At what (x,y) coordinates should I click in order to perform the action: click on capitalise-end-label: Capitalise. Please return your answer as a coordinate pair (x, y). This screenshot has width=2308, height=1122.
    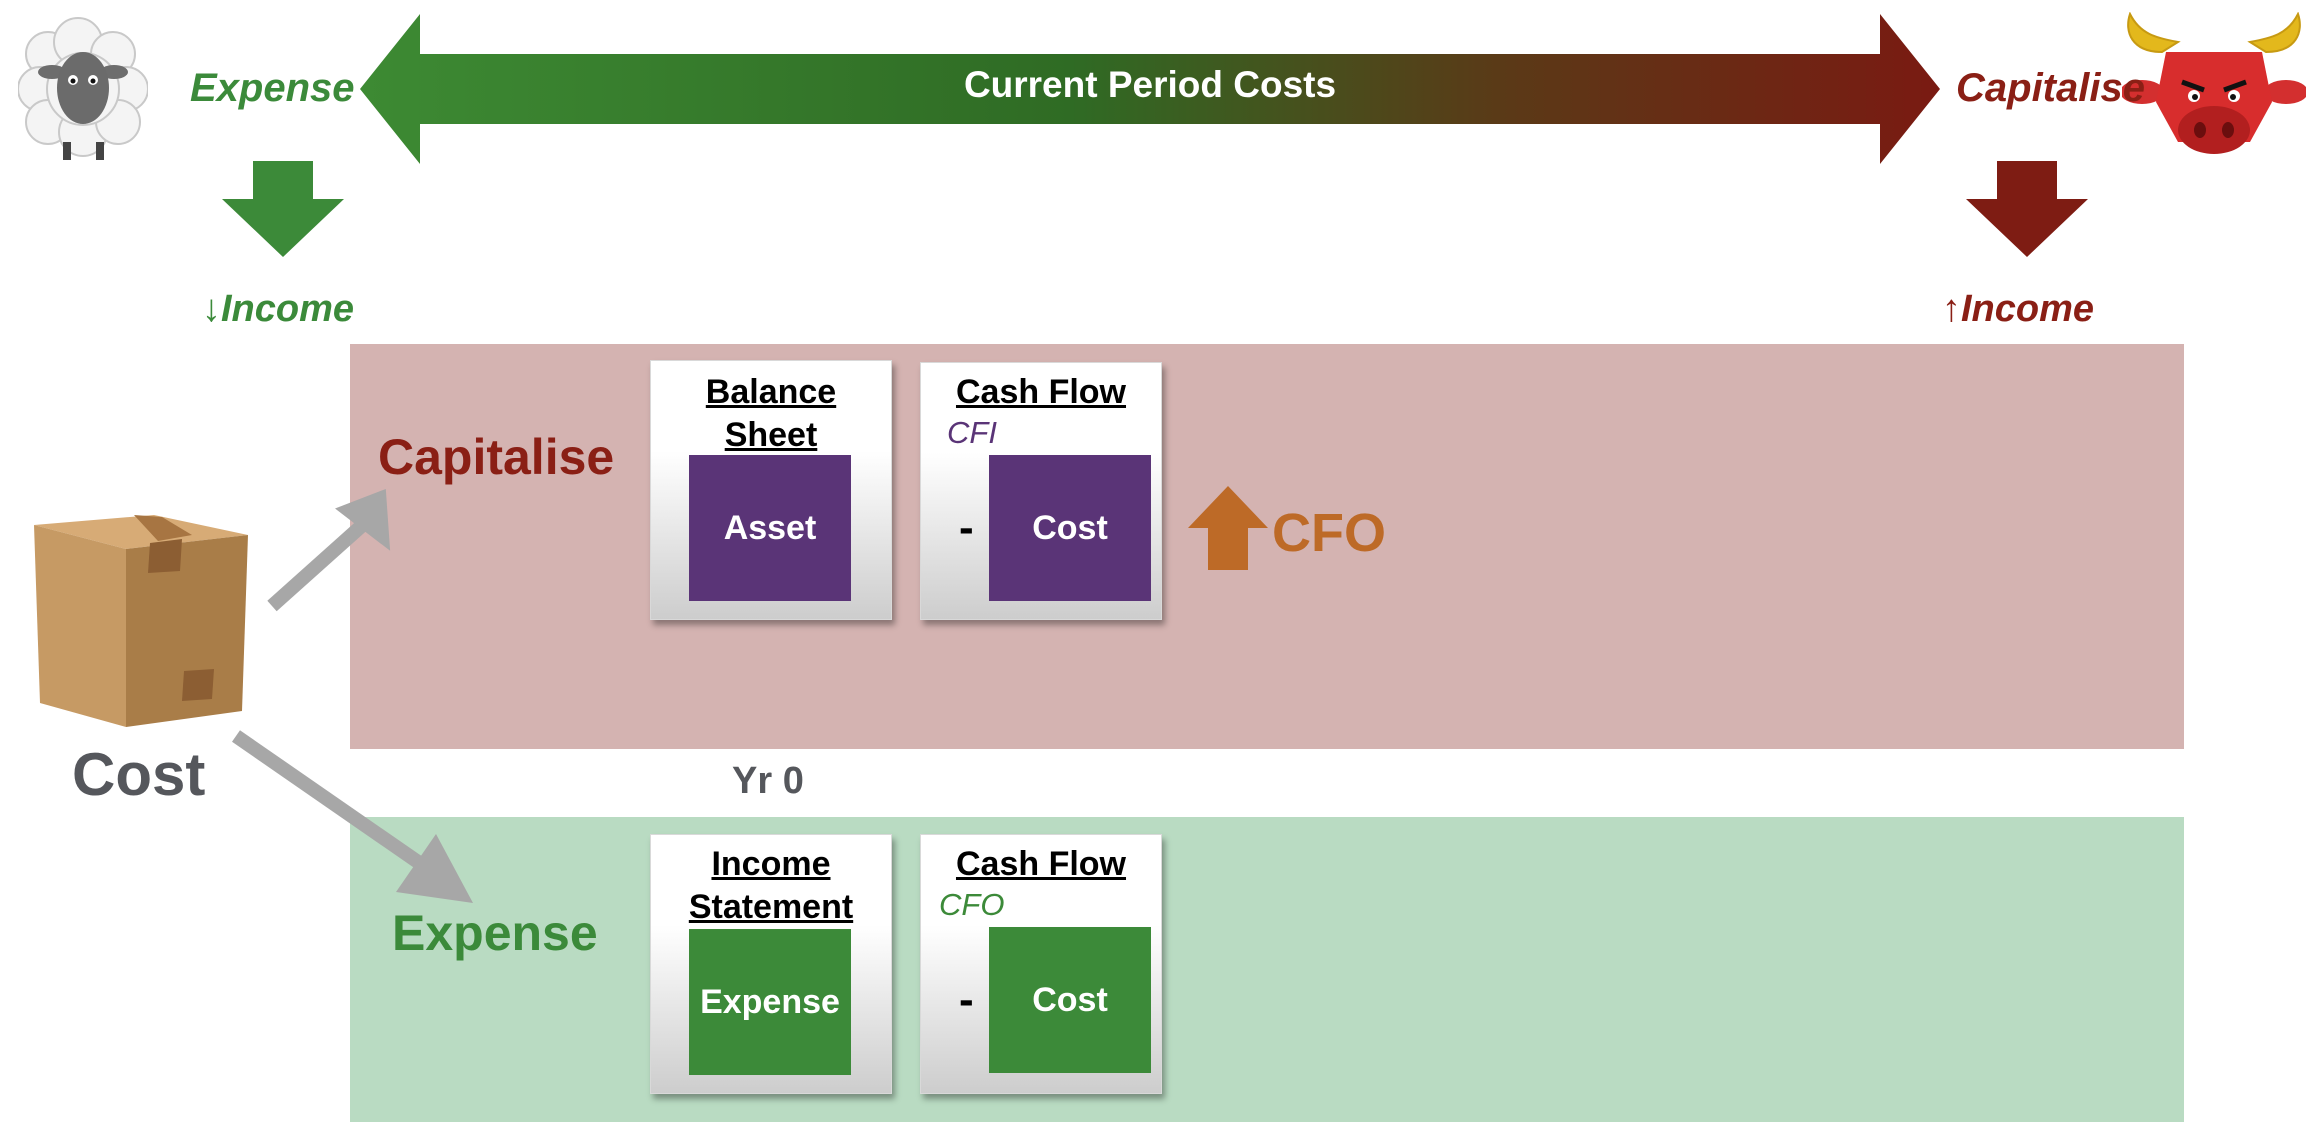
    Looking at the image, I should click on (2050, 88).